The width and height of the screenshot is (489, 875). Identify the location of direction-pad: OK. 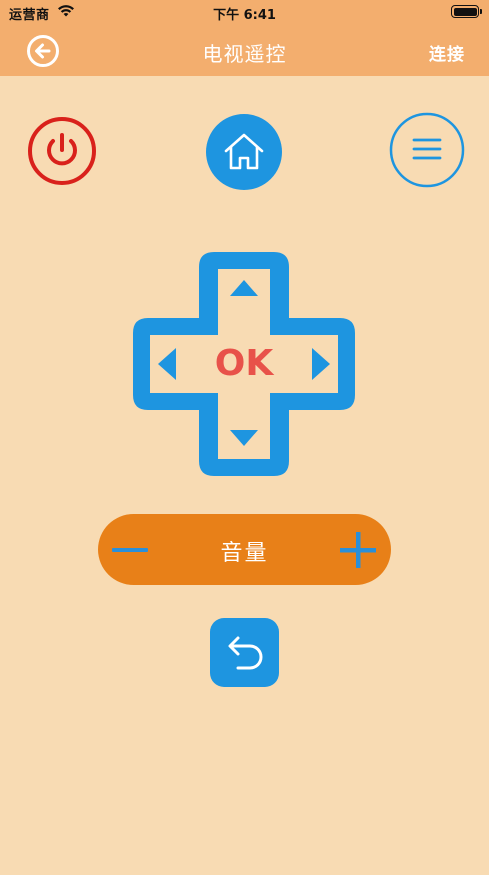
(244, 364).